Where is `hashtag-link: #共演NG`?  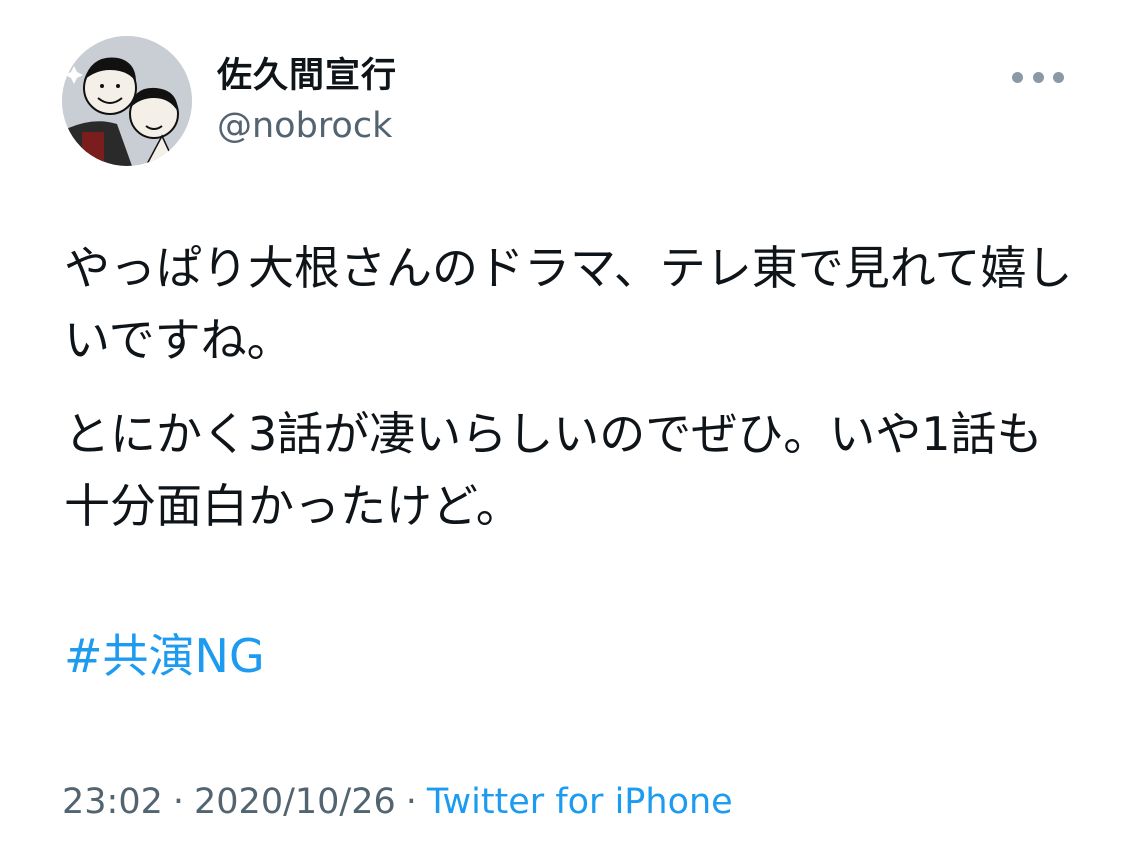
hashtag-link: #共演NG is located at coordinates (164, 656).